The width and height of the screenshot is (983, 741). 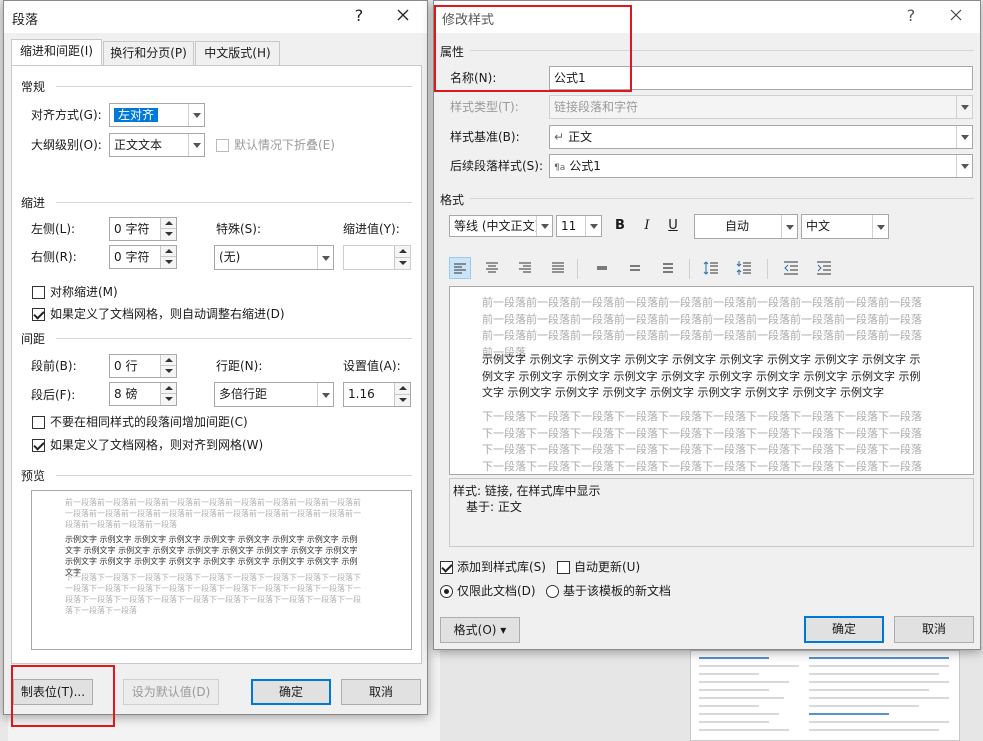 I want to click on style-based-on-value: 正文, so click(x=580, y=137).